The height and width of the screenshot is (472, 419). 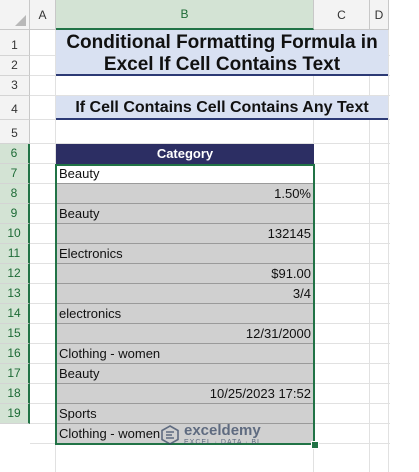 I want to click on gridline-col, so click(x=388, y=251).